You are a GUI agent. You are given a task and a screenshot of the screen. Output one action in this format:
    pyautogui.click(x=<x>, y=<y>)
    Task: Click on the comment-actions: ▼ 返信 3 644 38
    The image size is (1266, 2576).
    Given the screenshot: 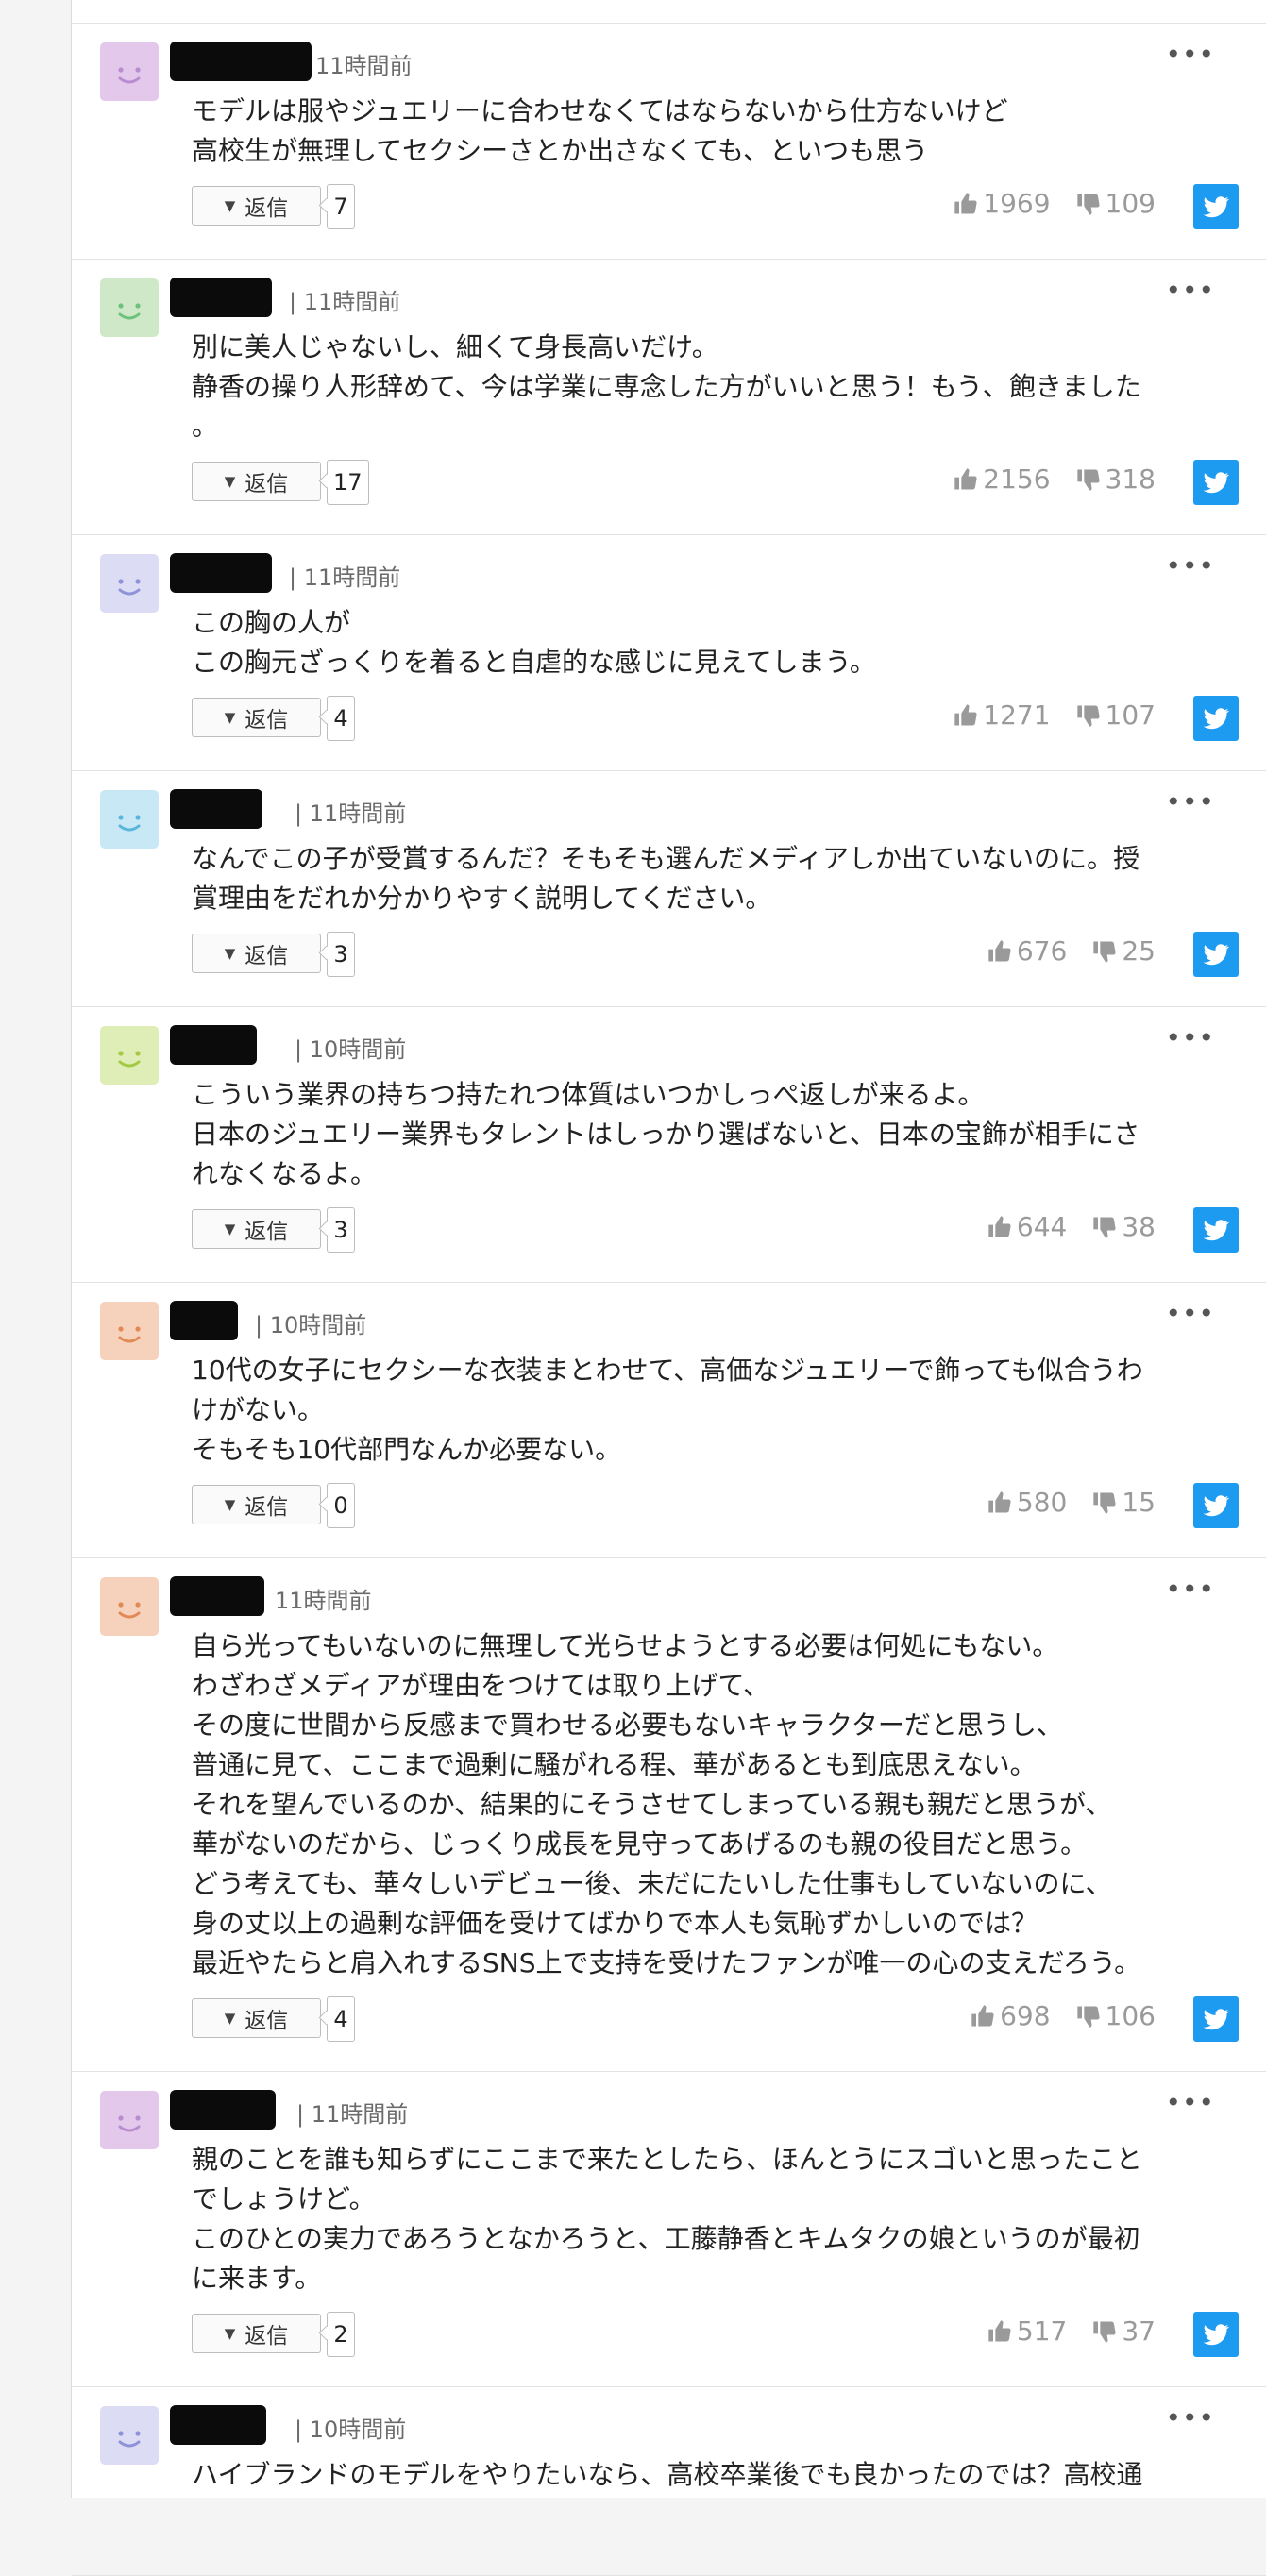 What is the action you would take?
    pyautogui.click(x=669, y=1231)
    